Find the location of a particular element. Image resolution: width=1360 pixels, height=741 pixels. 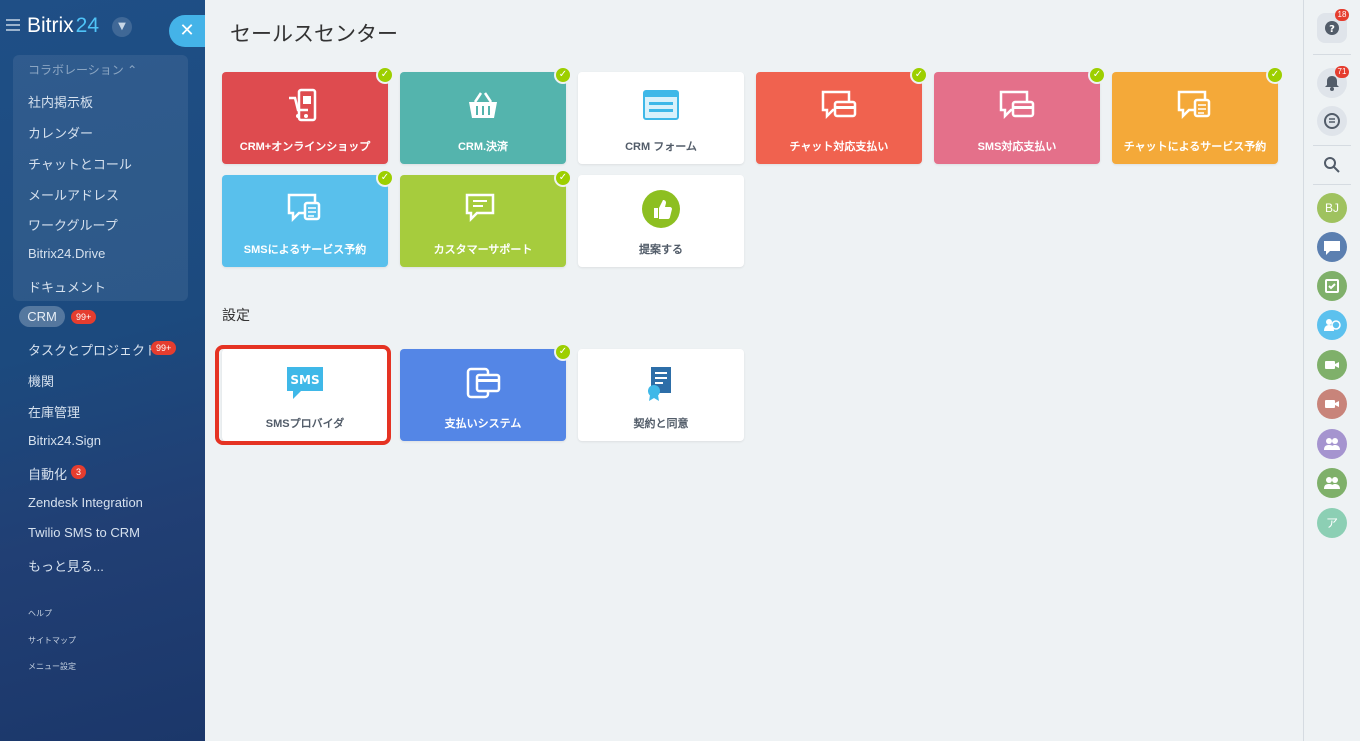

sidebar-item-crm: CRM is located at coordinates (42, 316).